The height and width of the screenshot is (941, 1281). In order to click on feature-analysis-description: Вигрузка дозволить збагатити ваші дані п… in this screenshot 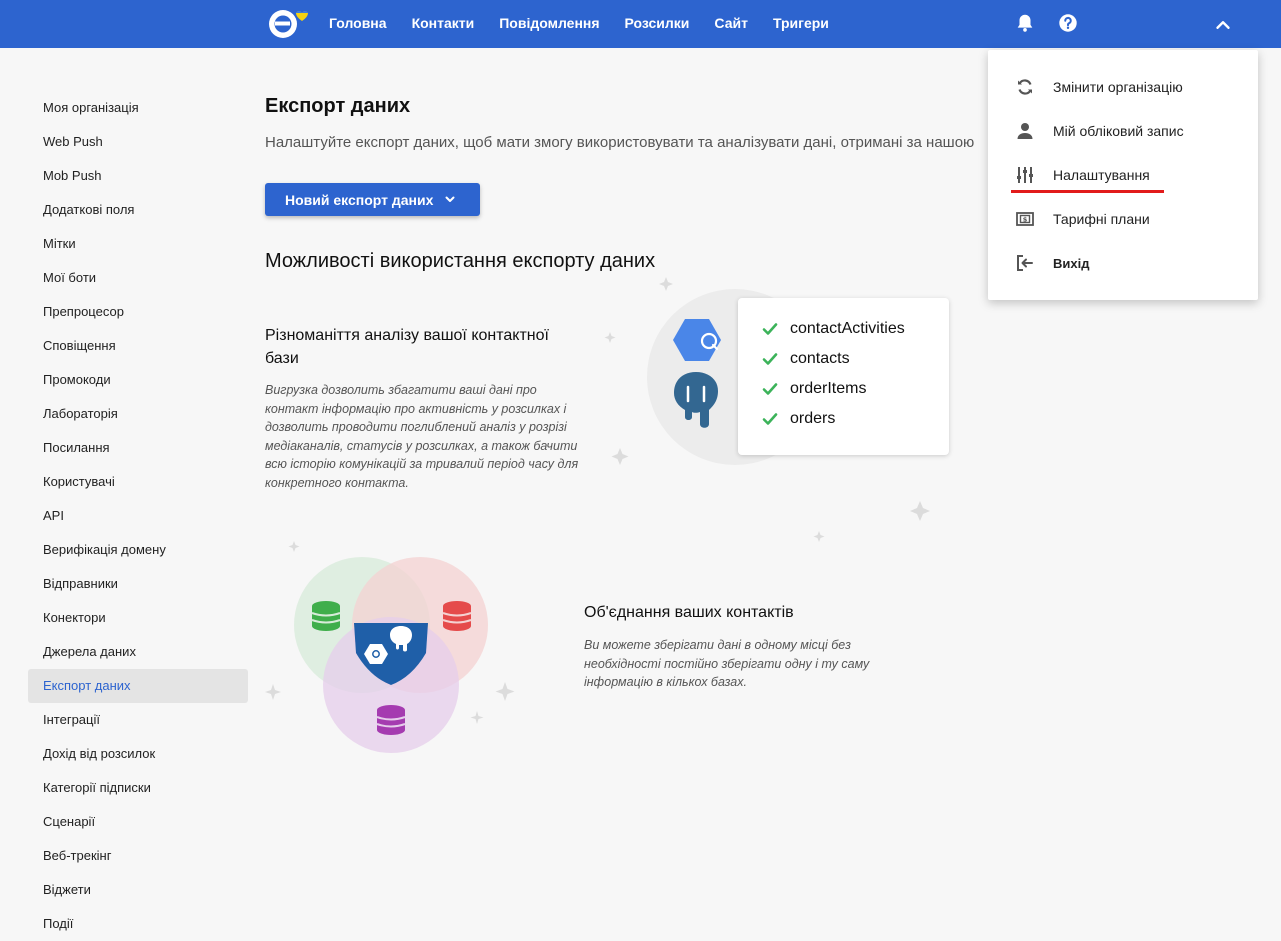, I will do `click(422, 436)`.